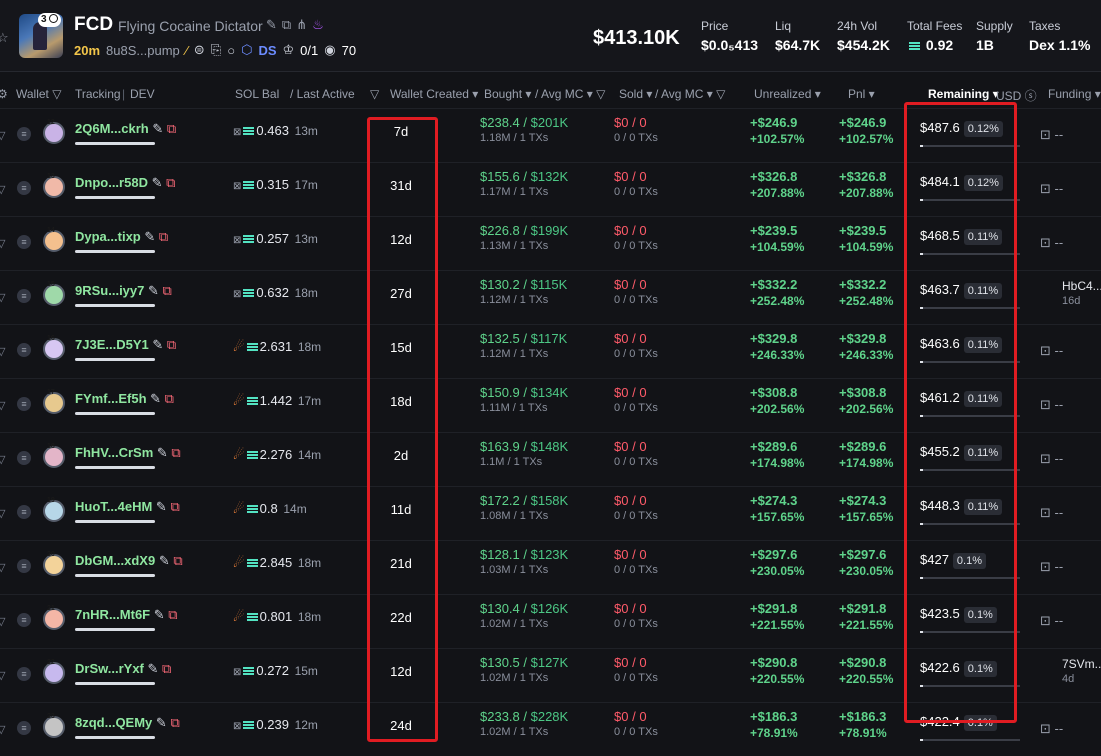  I want to click on wallet-address: DbGM...xdX9 ✎ ⧉, so click(129, 561).